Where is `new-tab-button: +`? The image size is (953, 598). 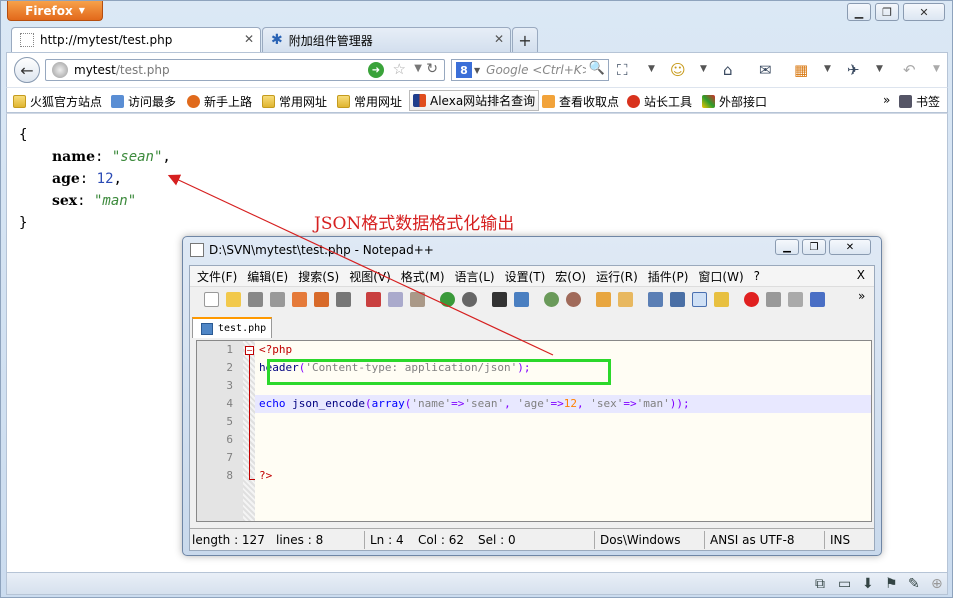 new-tab-button: + is located at coordinates (525, 39).